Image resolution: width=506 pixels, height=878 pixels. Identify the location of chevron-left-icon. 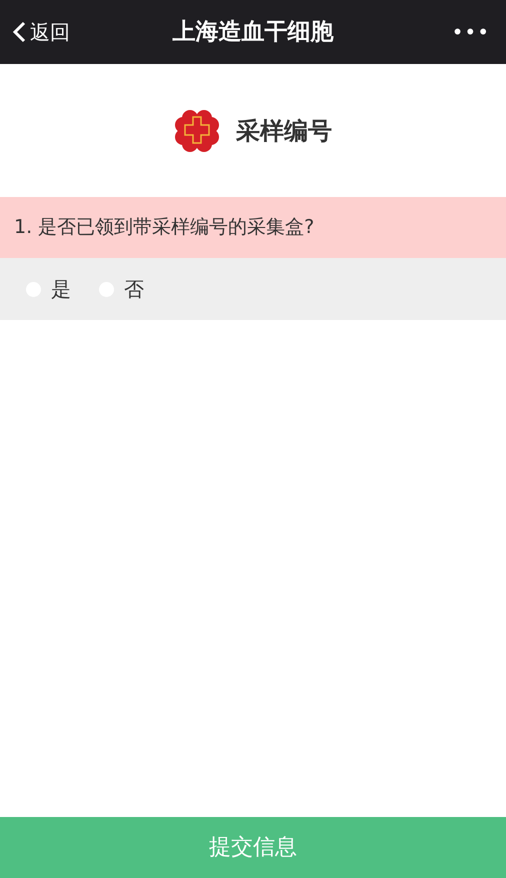
(19, 32).